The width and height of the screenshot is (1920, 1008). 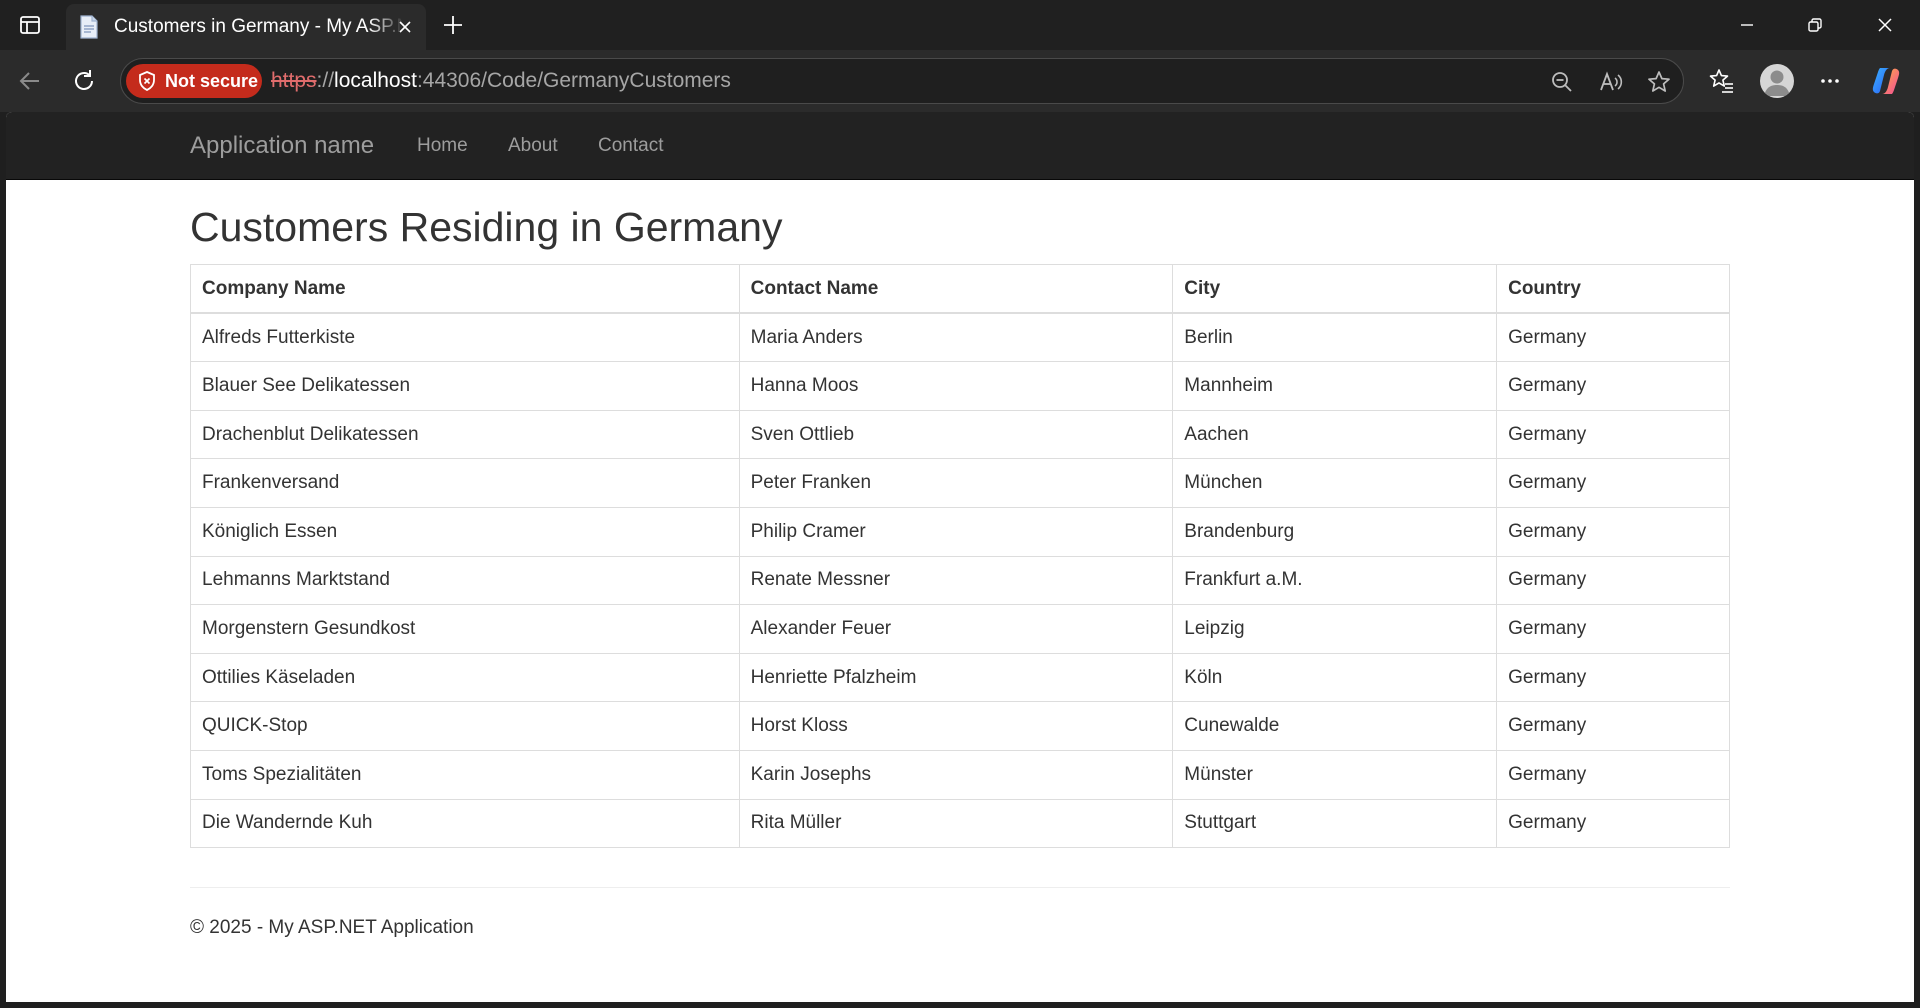 What do you see at coordinates (1562, 82) in the screenshot?
I see `zoom-out-button` at bounding box center [1562, 82].